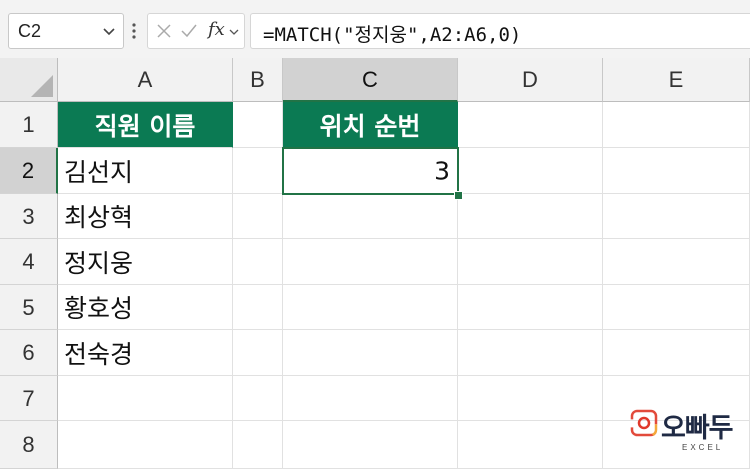 The height and width of the screenshot is (469, 750). I want to click on logo-text: 오빠두, so click(697, 428).